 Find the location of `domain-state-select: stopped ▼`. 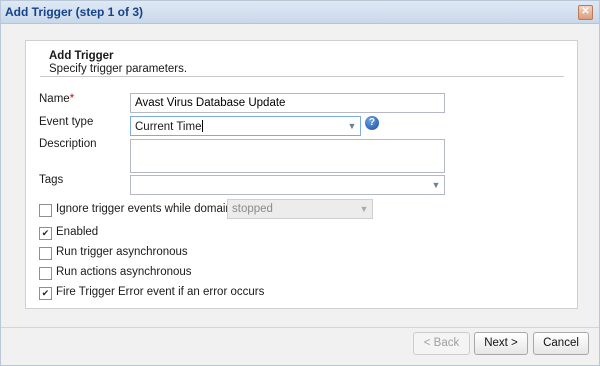

domain-state-select: stopped ▼ is located at coordinates (300, 209).